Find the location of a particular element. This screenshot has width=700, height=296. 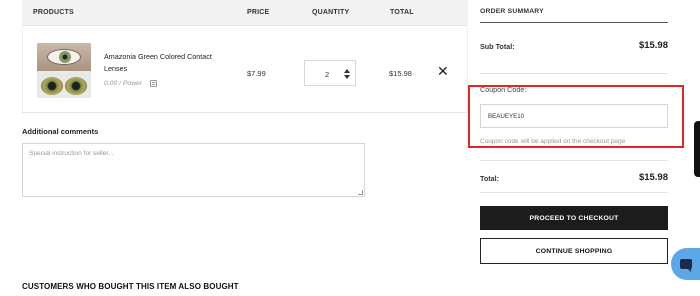

resize-grip-icon is located at coordinates (360, 192).